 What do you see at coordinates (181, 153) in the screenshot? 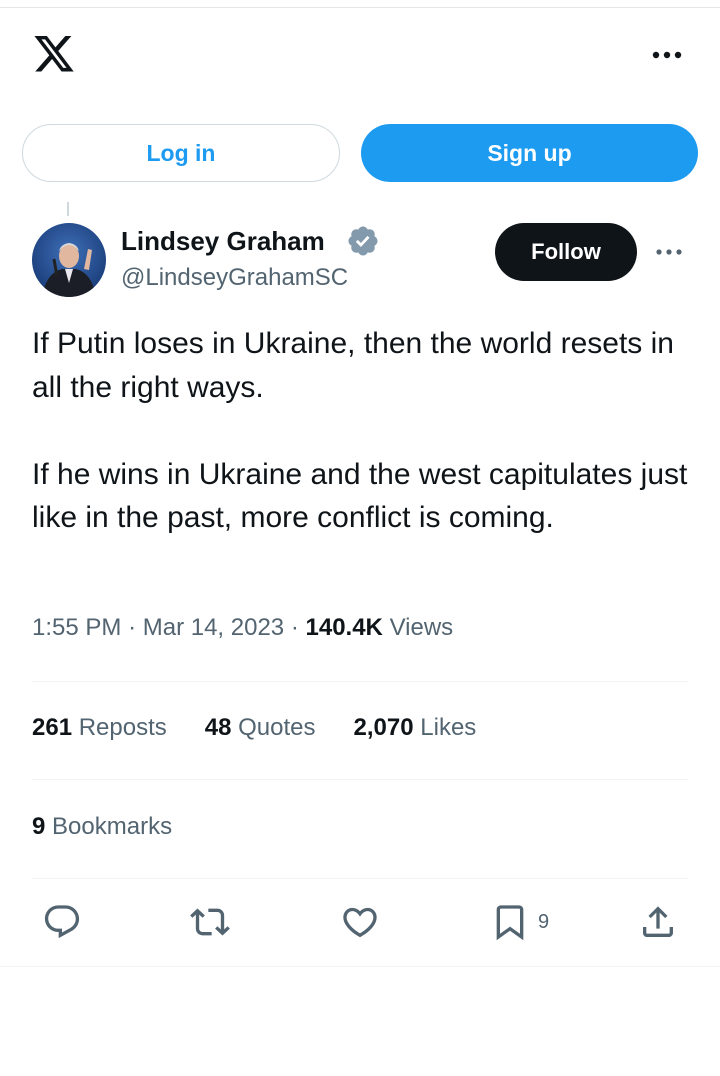
I see `login-button: Log in` at bounding box center [181, 153].